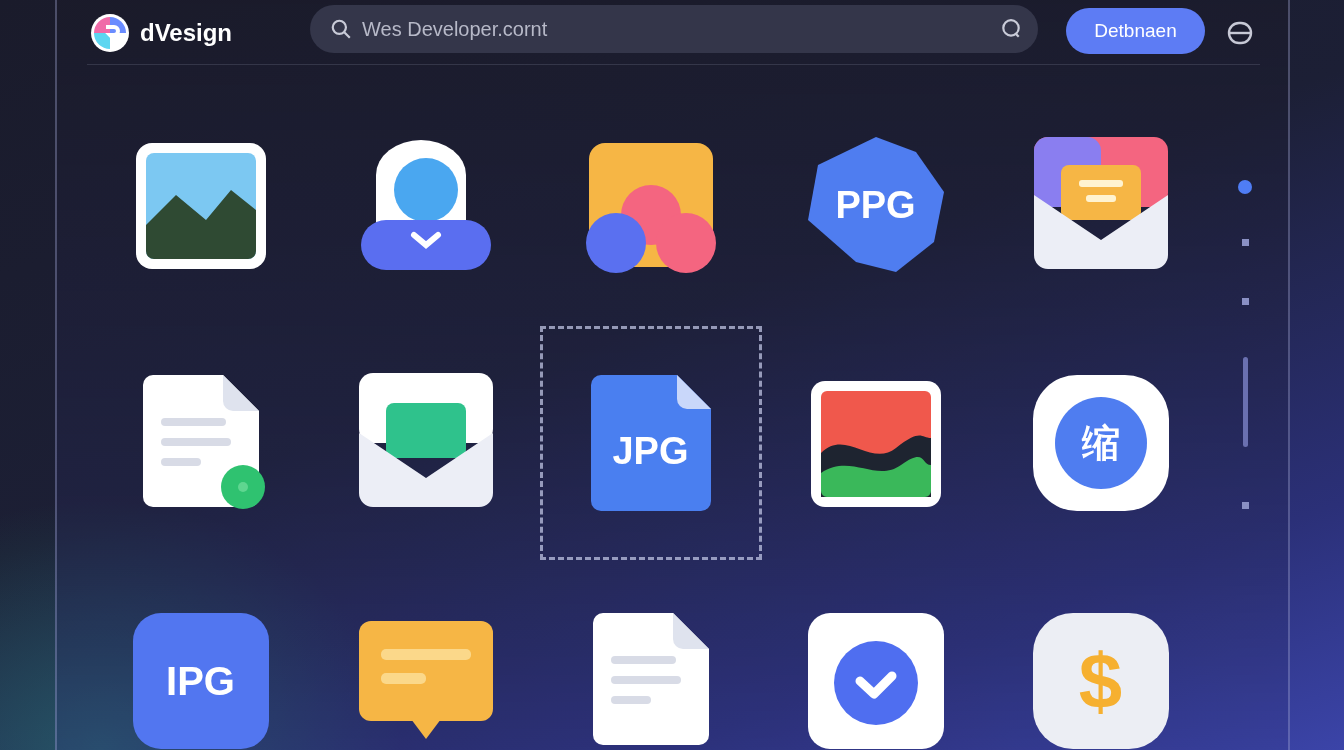  I want to click on icon-label: PPG, so click(875, 205).